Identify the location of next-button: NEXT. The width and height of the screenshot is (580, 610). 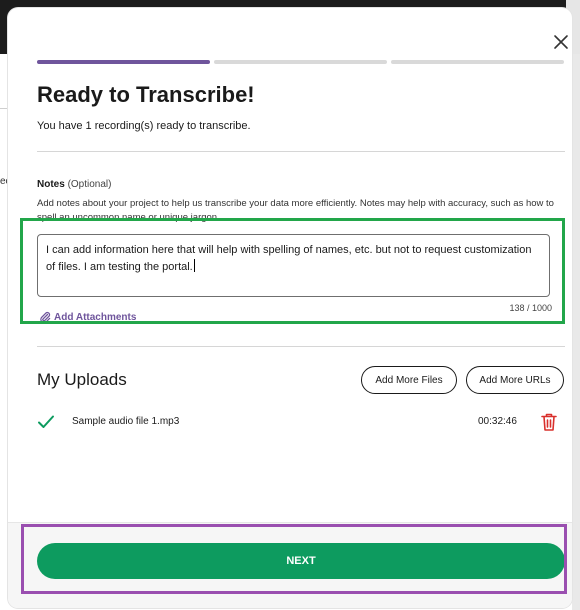
(301, 561).